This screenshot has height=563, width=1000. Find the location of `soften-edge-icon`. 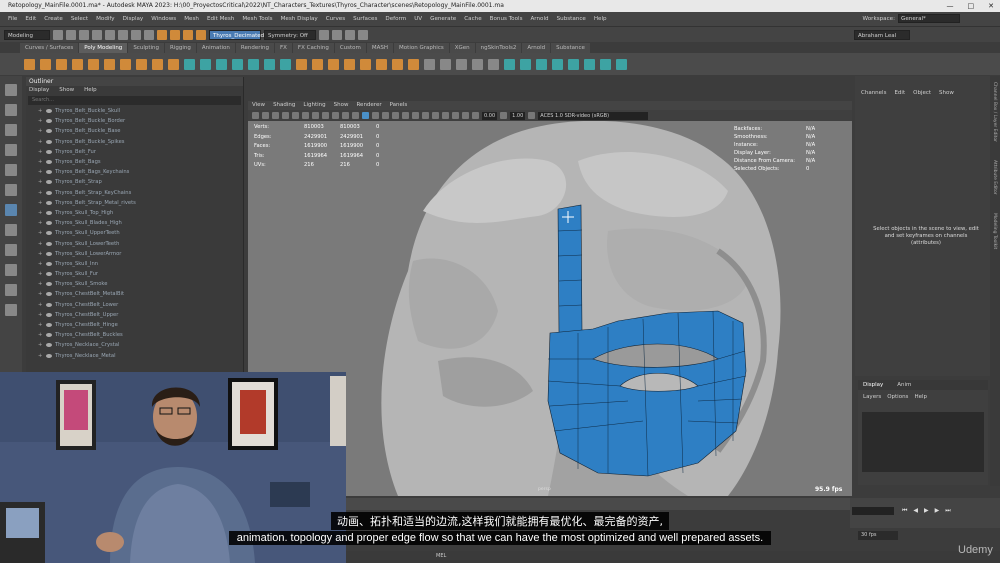

soften-edge-icon is located at coordinates (509, 64).